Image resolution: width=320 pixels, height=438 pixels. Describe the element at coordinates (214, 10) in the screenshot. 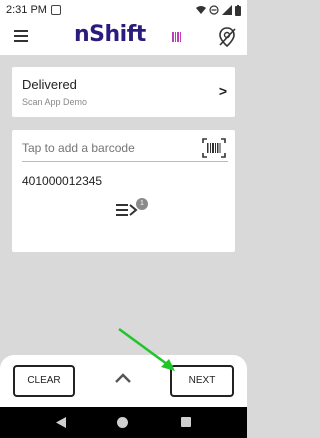

I see `dnd-icon` at that location.